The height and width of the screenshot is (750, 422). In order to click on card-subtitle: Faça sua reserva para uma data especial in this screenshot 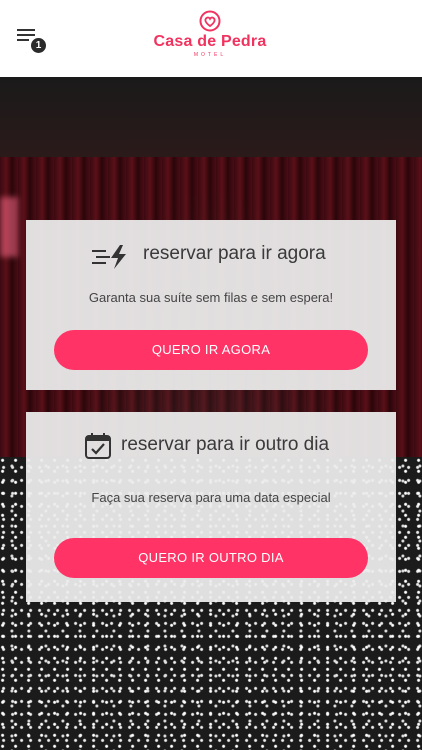, I will do `click(211, 497)`.